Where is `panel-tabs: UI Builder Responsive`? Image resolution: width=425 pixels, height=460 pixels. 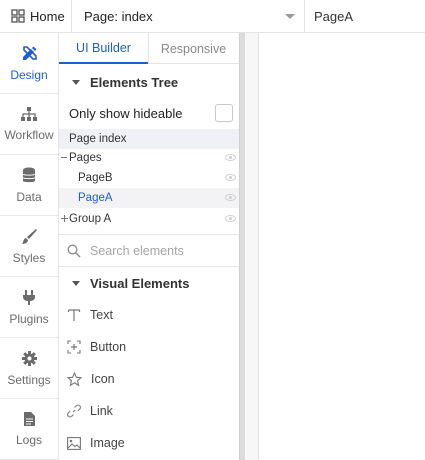 panel-tabs: UI Builder Responsive is located at coordinates (149, 48).